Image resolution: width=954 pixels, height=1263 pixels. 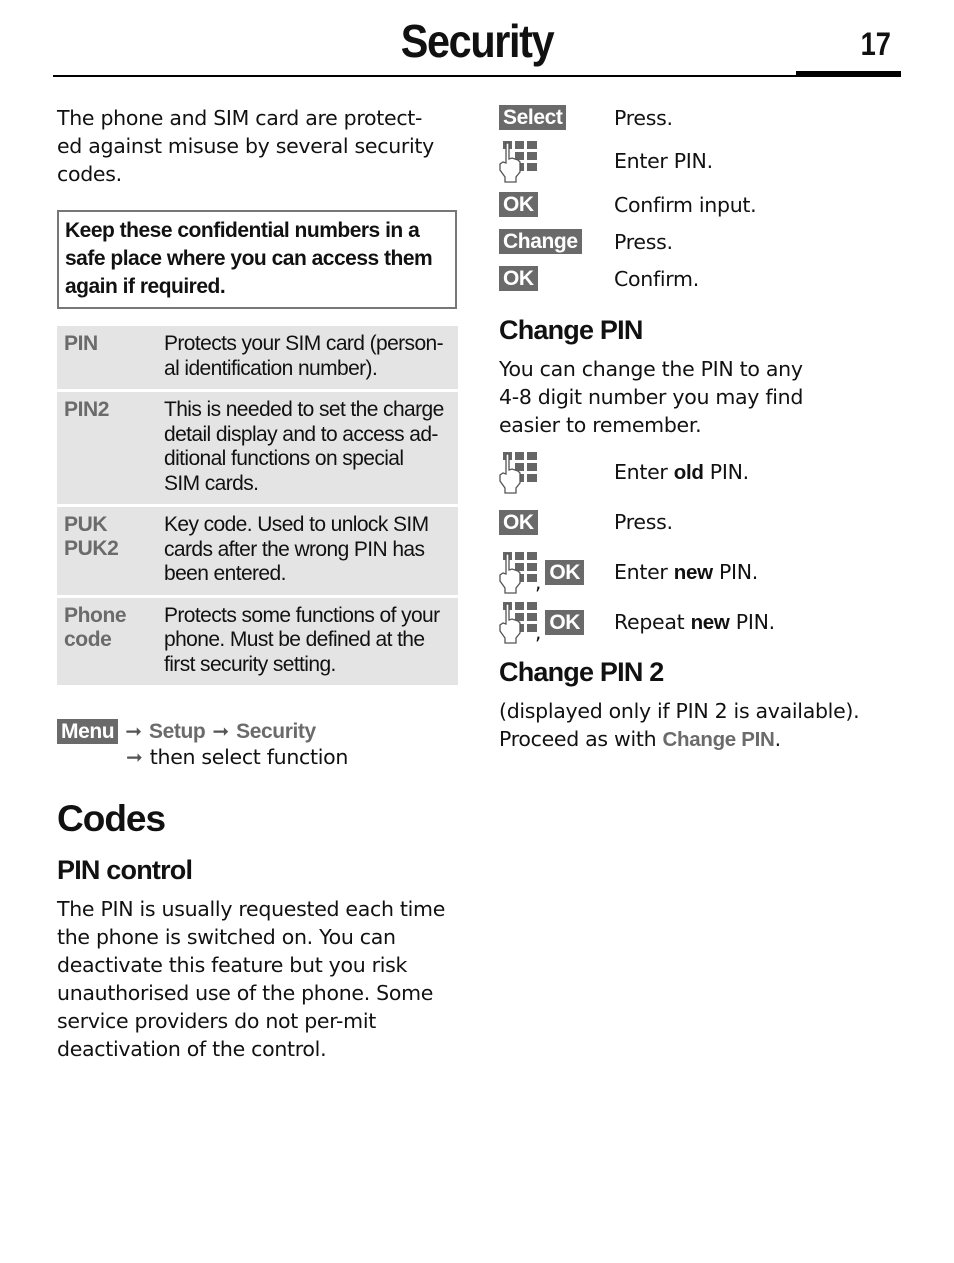 What do you see at coordinates (249, 757) in the screenshot?
I see `menu-path-final: then select function` at bounding box center [249, 757].